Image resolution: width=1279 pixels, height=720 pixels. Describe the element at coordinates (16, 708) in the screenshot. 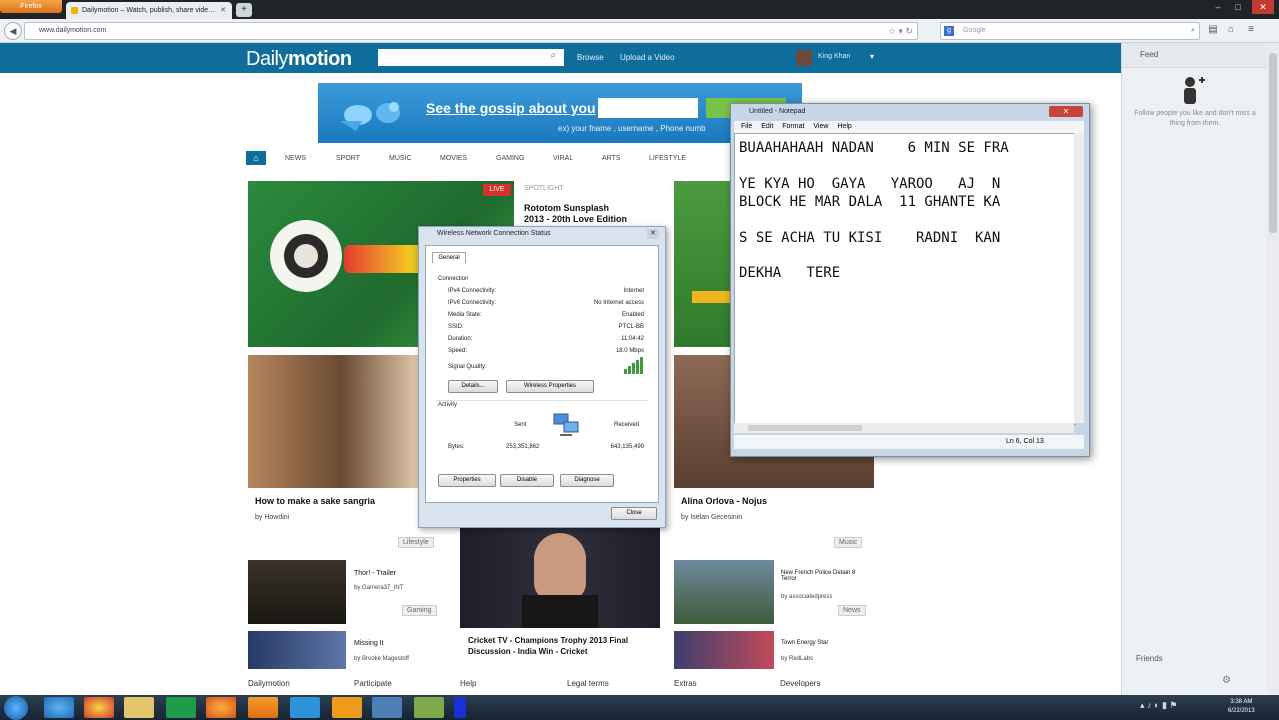

I see `start-button` at that location.